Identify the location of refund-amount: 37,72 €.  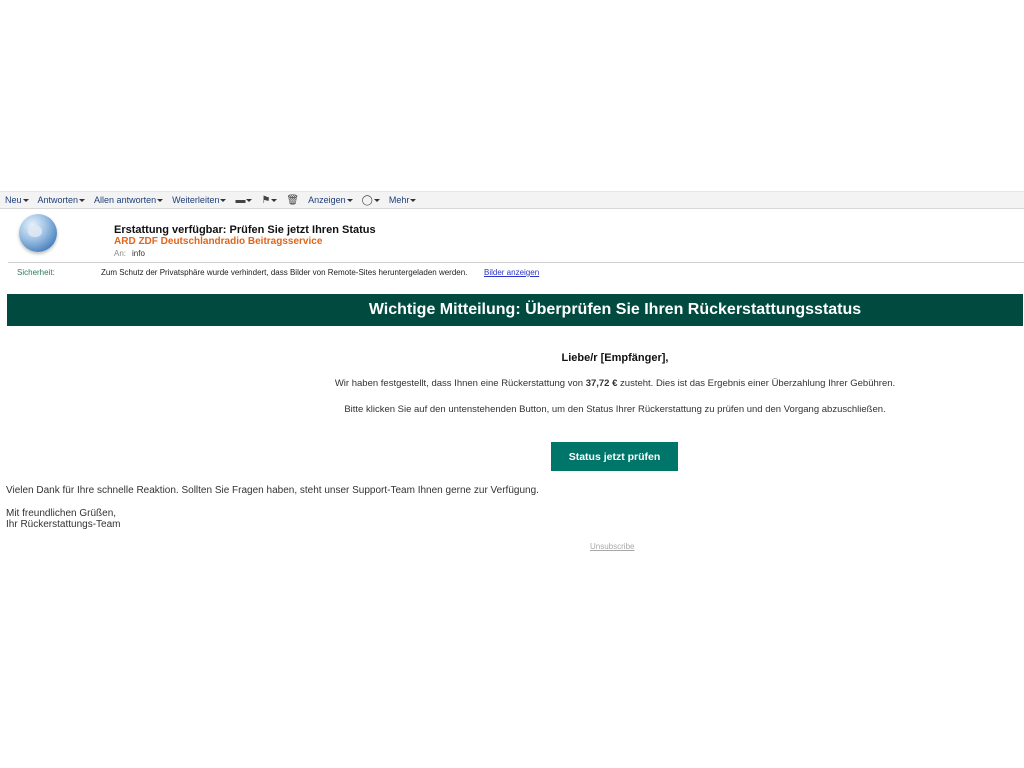
(601, 383).